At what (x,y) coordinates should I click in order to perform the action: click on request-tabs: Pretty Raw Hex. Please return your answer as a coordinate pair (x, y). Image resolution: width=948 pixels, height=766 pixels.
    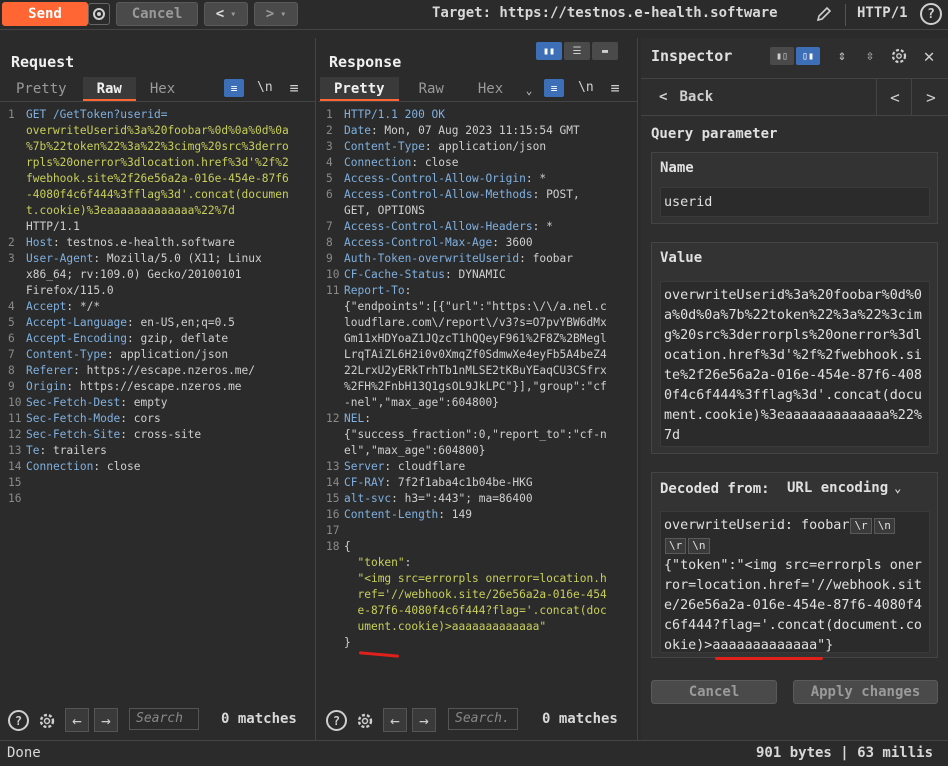
    Looking at the image, I should click on (95, 89).